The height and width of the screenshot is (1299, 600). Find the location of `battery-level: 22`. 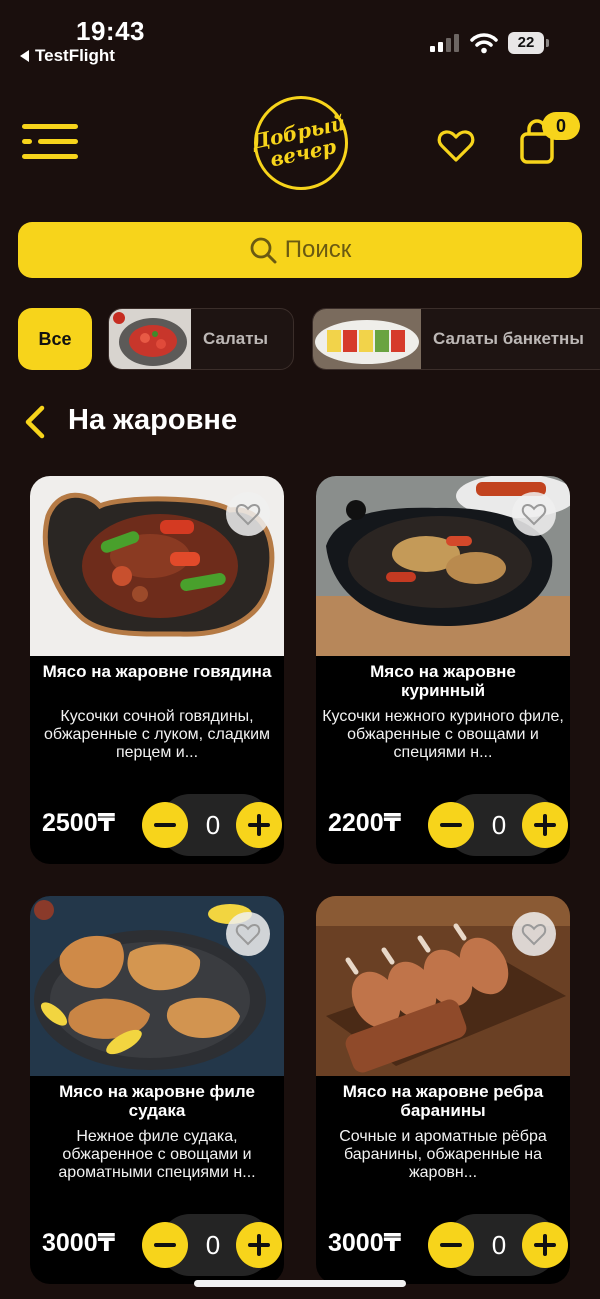

battery-level: 22 is located at coordinates (526, 43).